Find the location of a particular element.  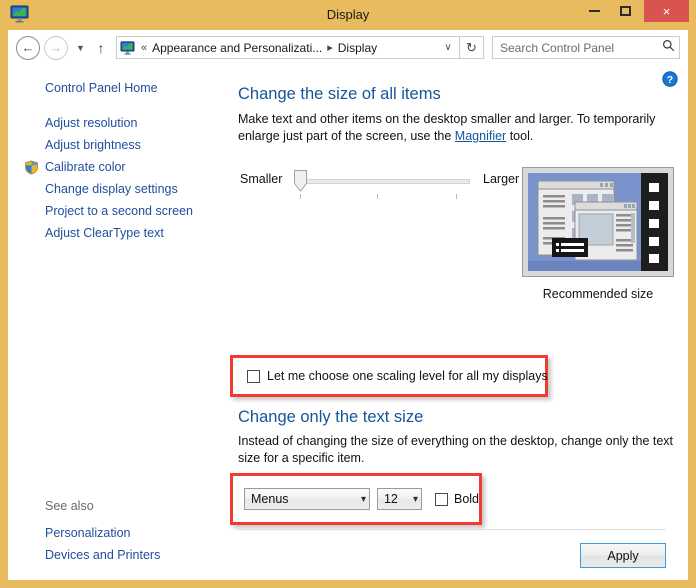

sidebar-item-label: Calibrate color is located at coordinates (85, 167).